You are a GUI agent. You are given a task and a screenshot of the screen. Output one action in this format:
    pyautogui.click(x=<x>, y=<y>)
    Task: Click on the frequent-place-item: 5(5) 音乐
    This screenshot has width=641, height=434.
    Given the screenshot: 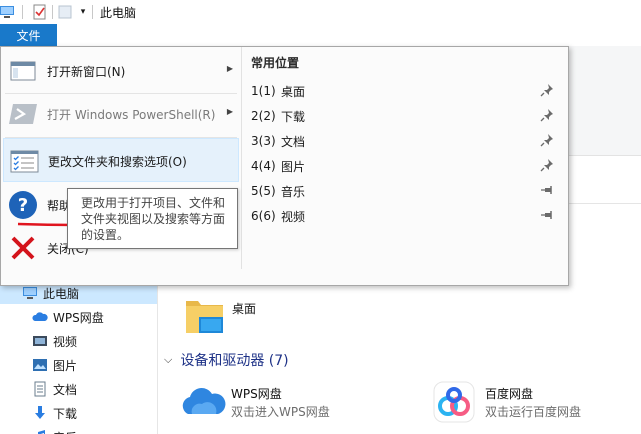 What is the action you would take?
    pyautogui.click(x=404, y=191)
    